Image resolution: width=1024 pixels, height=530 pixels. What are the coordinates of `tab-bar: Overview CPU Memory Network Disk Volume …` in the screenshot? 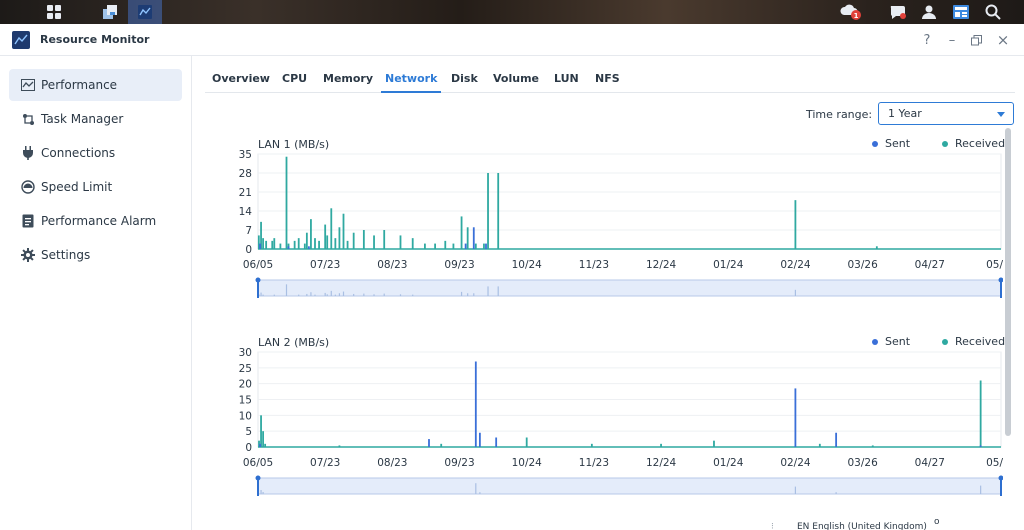 It's located at (610, 79).